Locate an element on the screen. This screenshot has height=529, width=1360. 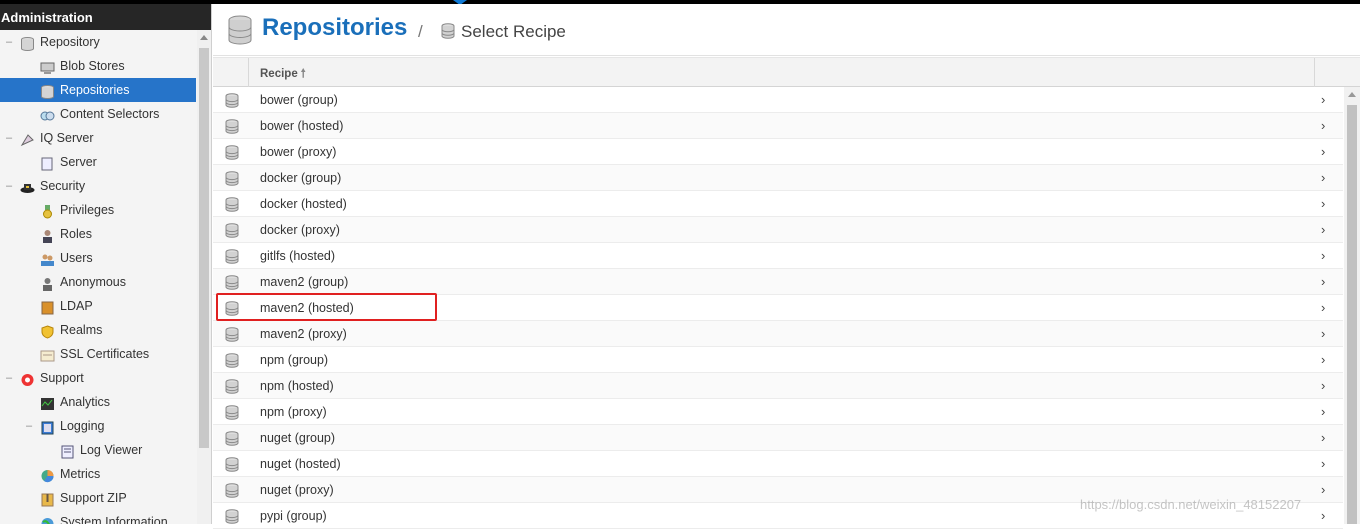
recipe-row: nuget (hosted) › is located at coordinates (778, 464).